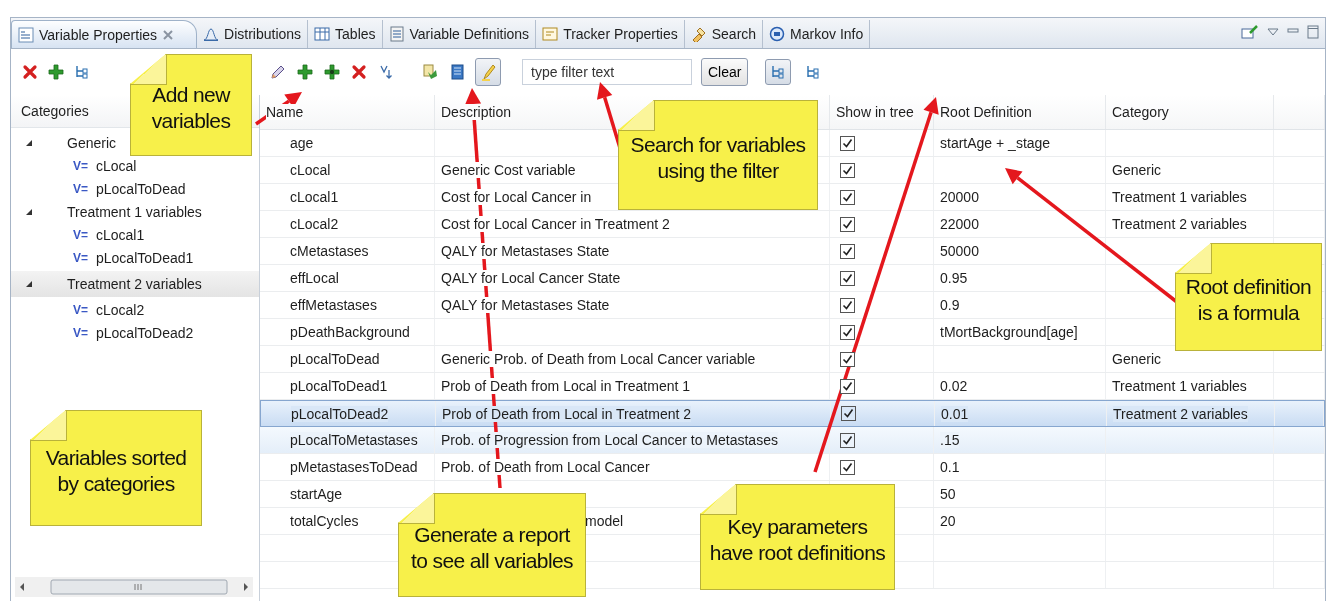 This screenshot has width=1332, height=601. Describe the element at coordinates (609, 440) in the screenshot. I see `table-cell: Prob. of Progression from Local Cancer to Metastases` at that location.